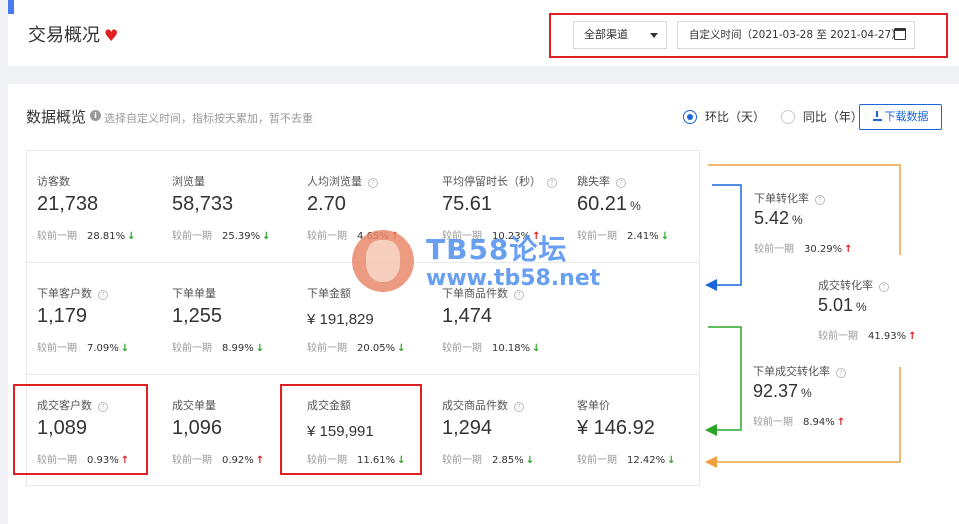 Image resolution: width=959 pixels, height=524 pixels. Describe the element at coordinates (606, 34) in the screenshot. I see `channel-select-value: 全部渠道` at that location.